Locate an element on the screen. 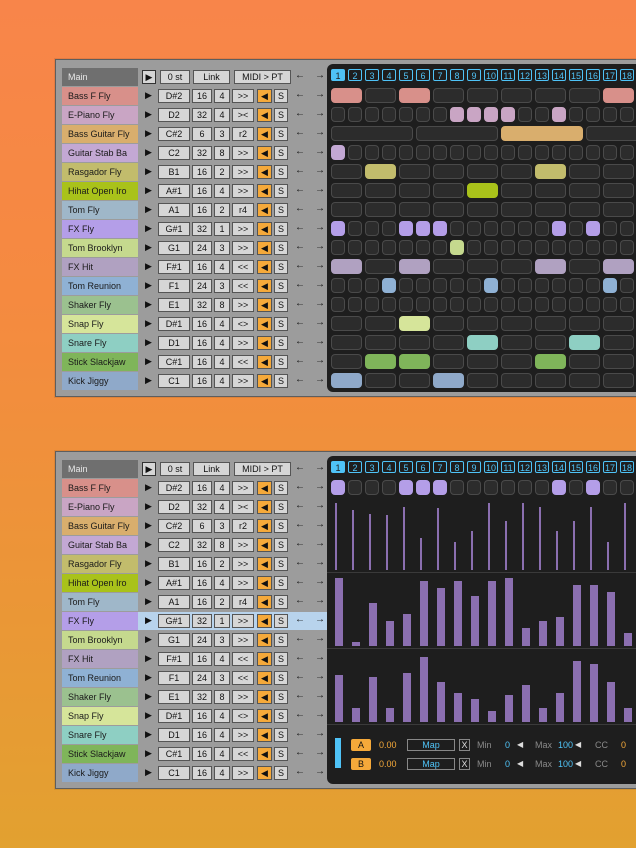 The image size is (636, 848). clear-b-button: X is located at coordinates (464, 764).